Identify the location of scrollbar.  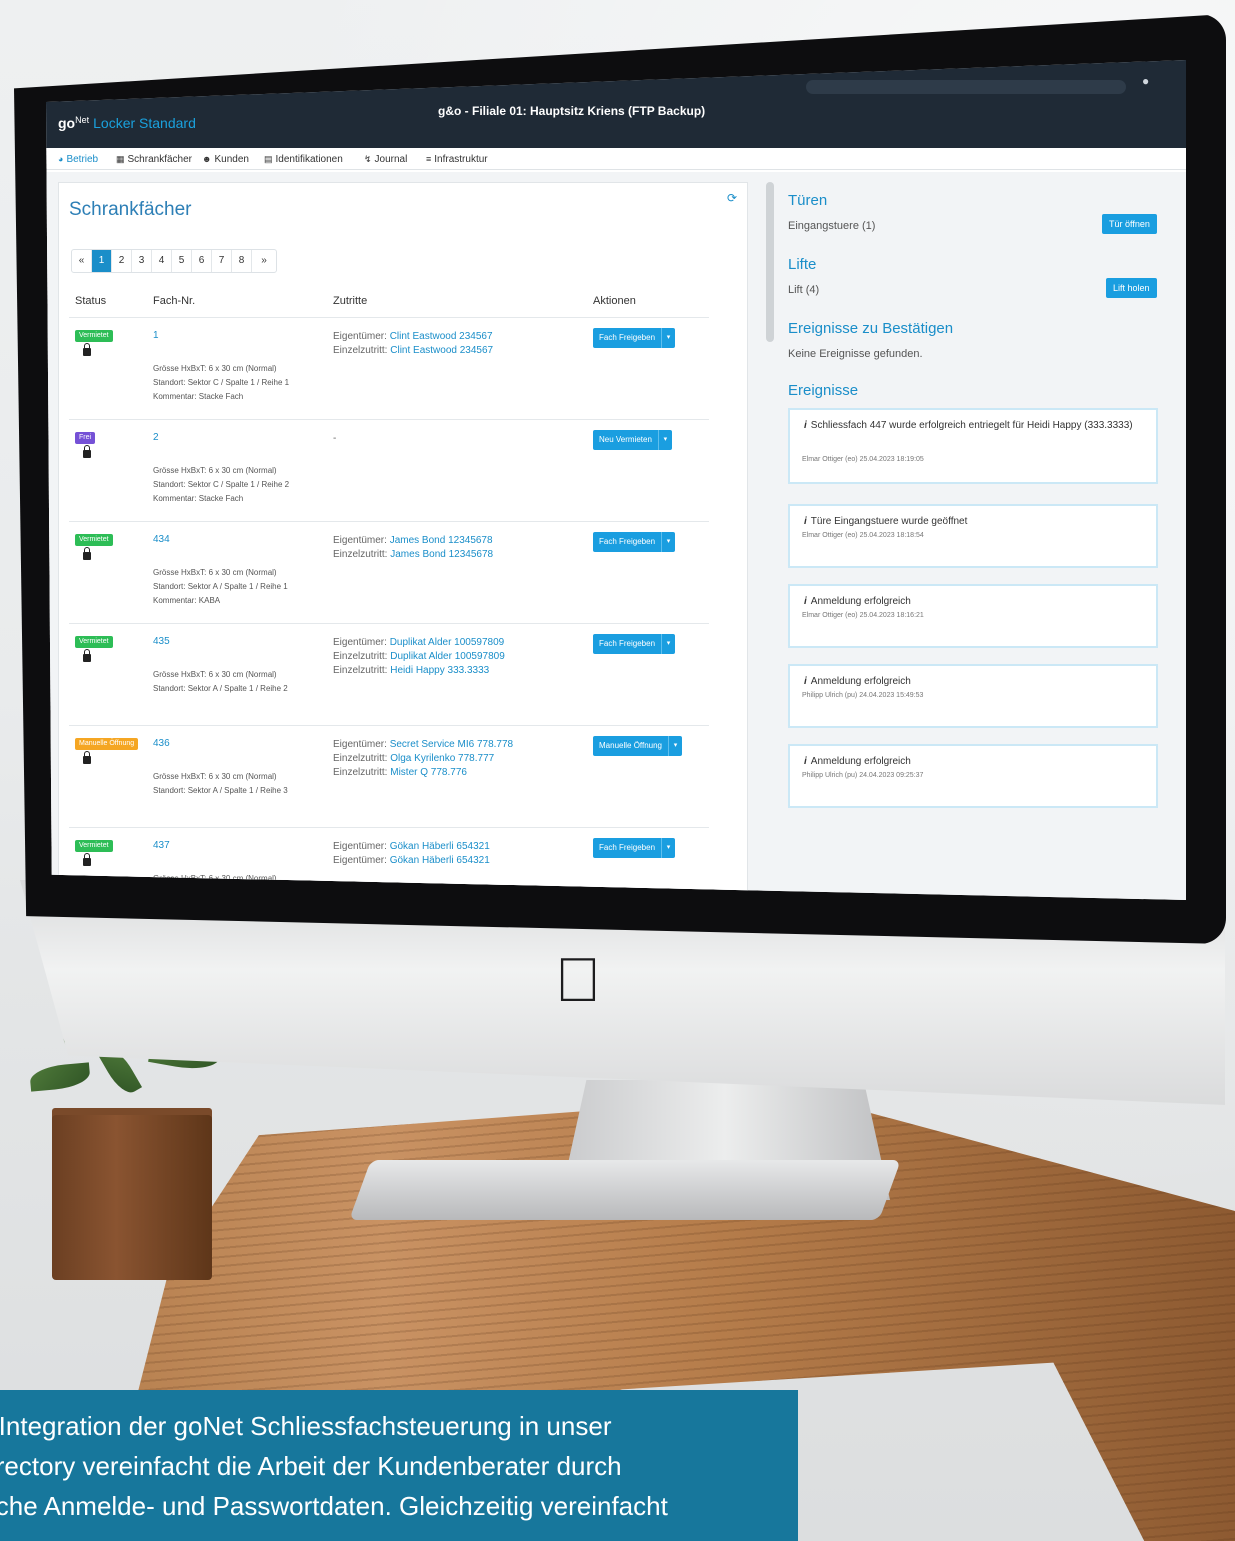
(770, 262).